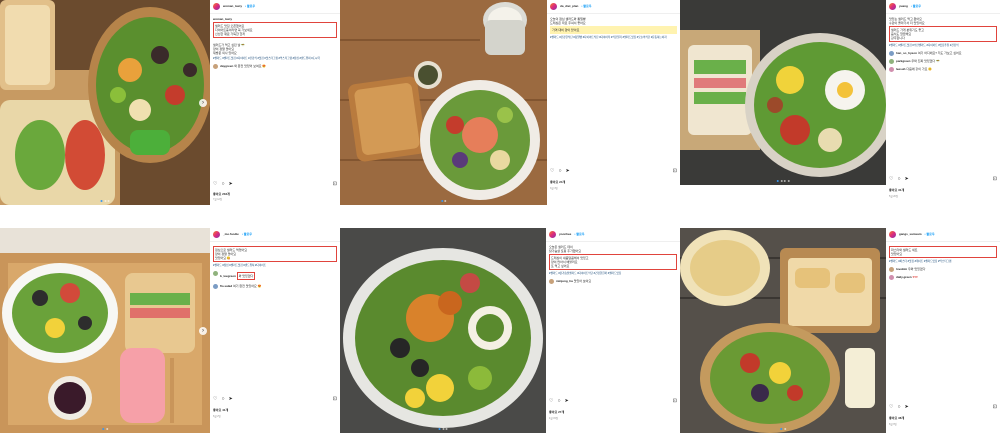 Image resolution: width=1000 pixels, height=433 pixels. What do you see at coordinates (226, 286) in the screenshot?
I see `comment-username: flo.salad` at bounding box center [226, 286].